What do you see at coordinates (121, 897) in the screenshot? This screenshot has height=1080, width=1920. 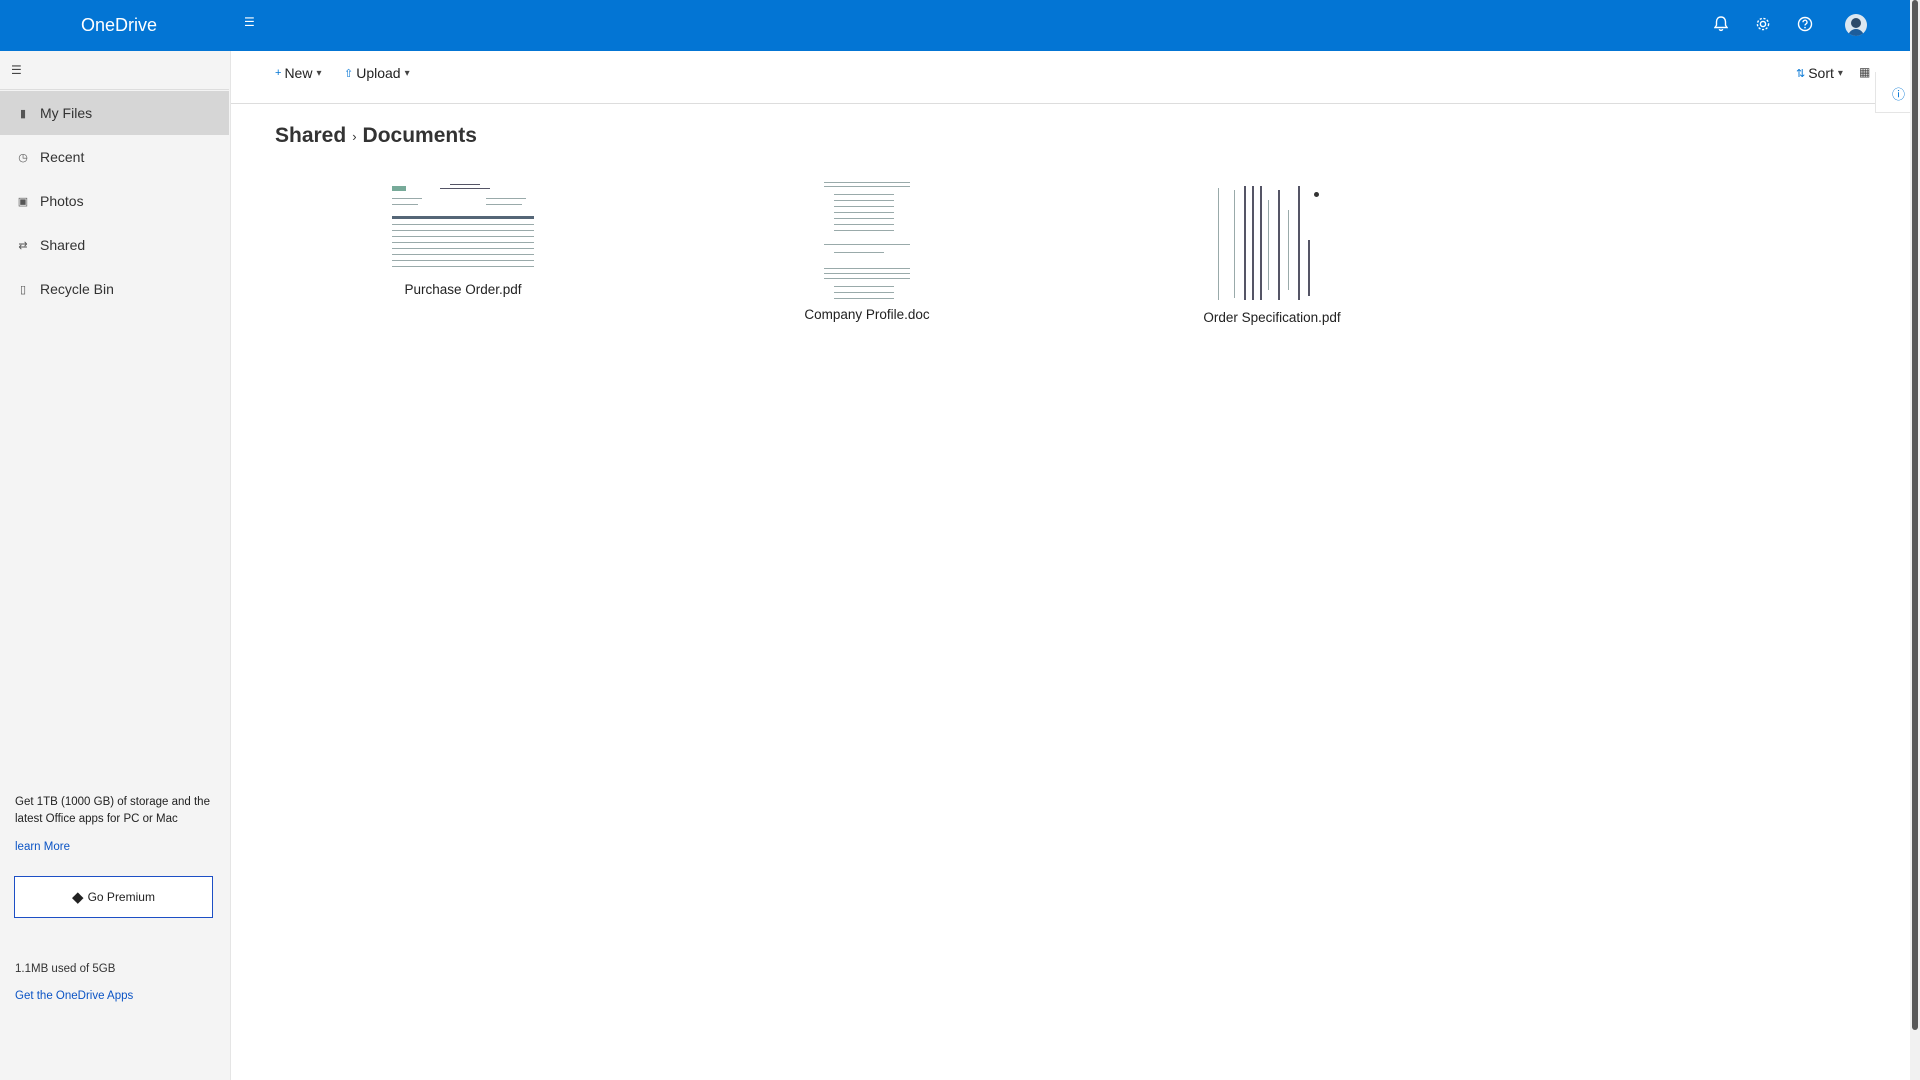 I see `go-premium-label: Go Premium` at bounding box center [121, 897].